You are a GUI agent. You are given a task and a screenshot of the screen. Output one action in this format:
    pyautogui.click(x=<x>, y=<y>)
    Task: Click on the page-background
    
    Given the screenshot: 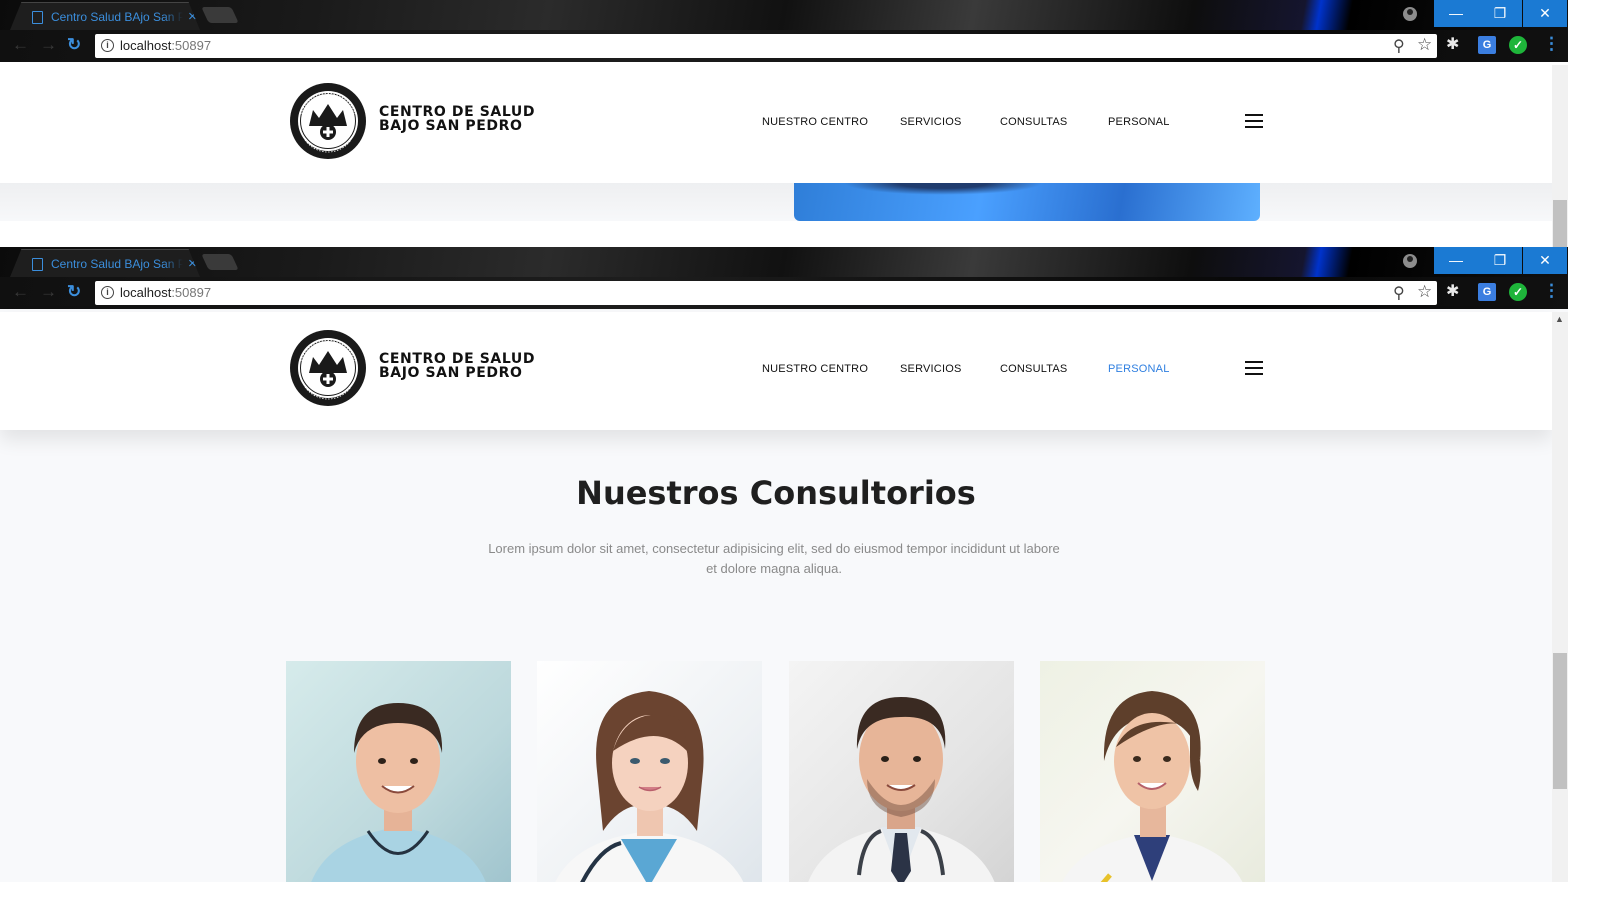 What is the action you would take?
    pyautogui.click(x=776, y=234)
    